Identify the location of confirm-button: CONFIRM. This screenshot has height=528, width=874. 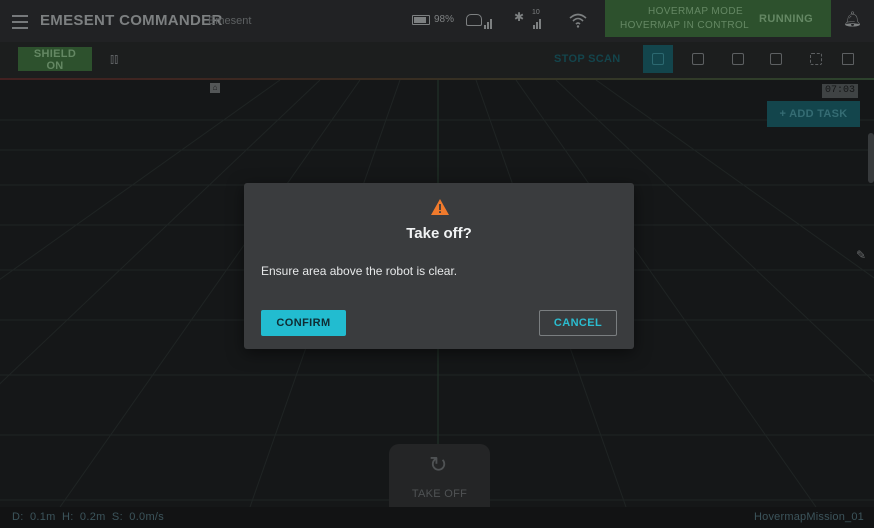
(303, 323).